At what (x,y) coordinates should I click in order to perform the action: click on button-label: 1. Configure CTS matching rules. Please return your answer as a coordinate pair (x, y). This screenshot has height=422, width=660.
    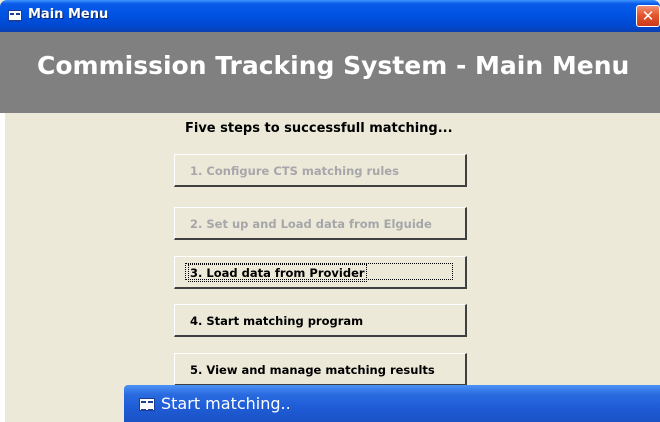
    Looking at the image, I should click on (294, 171).